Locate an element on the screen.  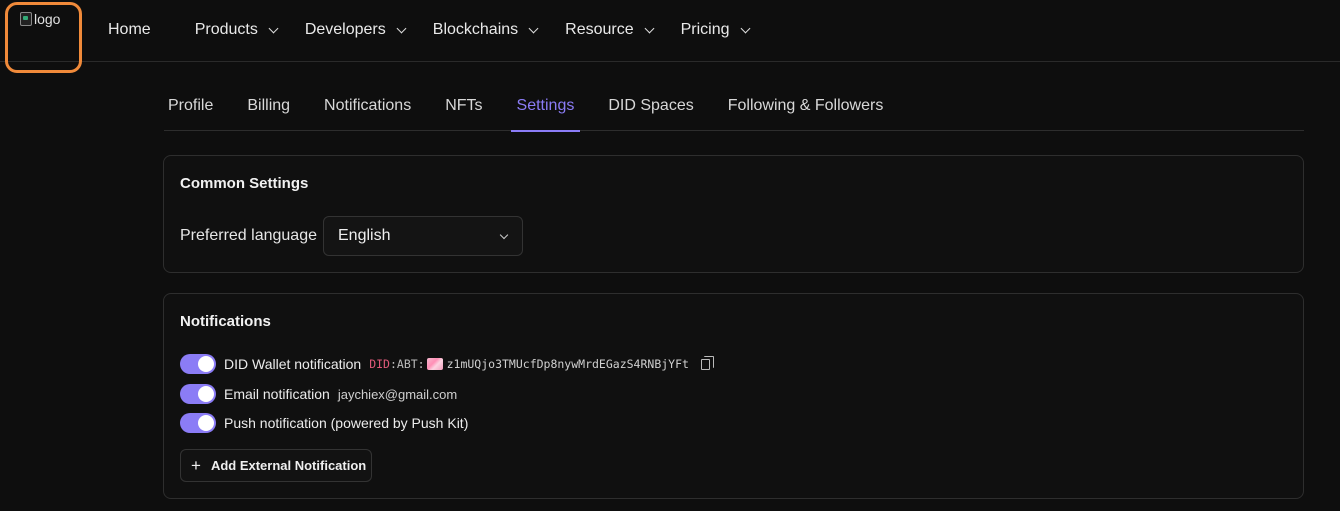
did-prefix: DID is located at coordinates (379, 364).